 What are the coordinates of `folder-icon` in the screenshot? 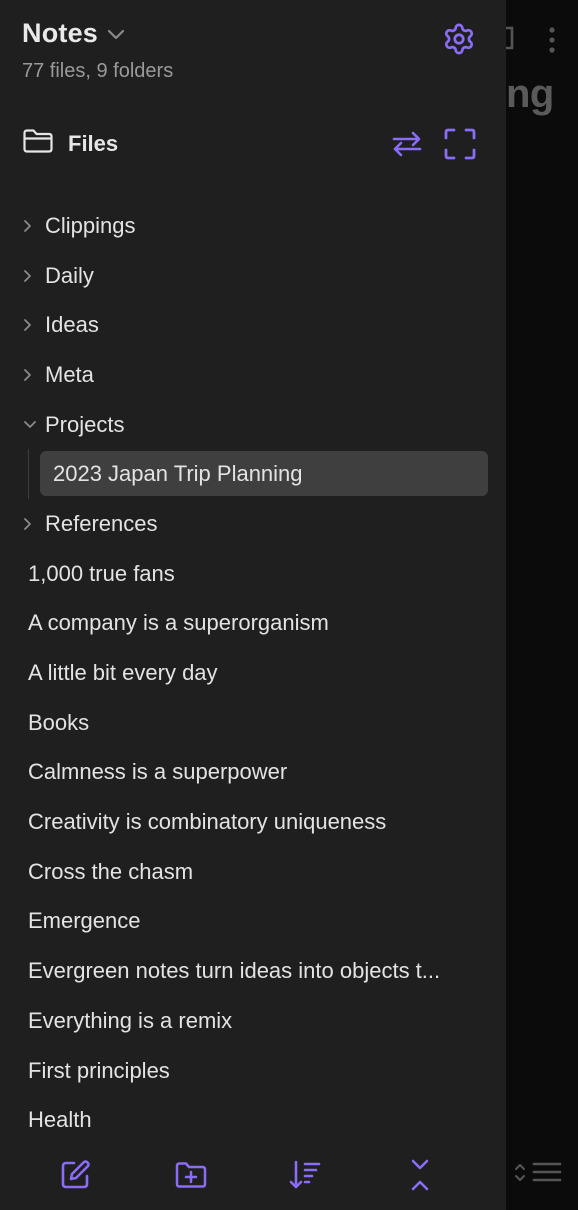 It's located at (38, 143).